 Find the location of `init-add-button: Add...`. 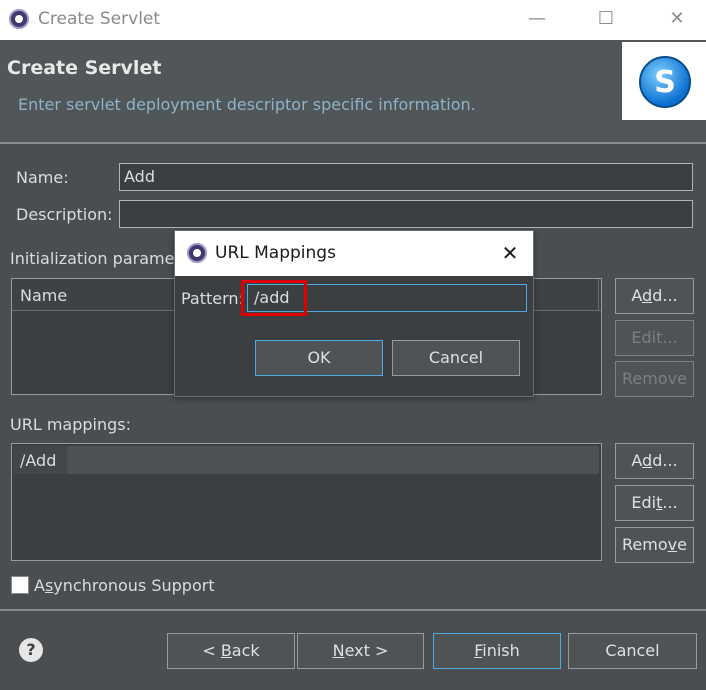

init-add-button: Add... is located at coordinates (654, 296).